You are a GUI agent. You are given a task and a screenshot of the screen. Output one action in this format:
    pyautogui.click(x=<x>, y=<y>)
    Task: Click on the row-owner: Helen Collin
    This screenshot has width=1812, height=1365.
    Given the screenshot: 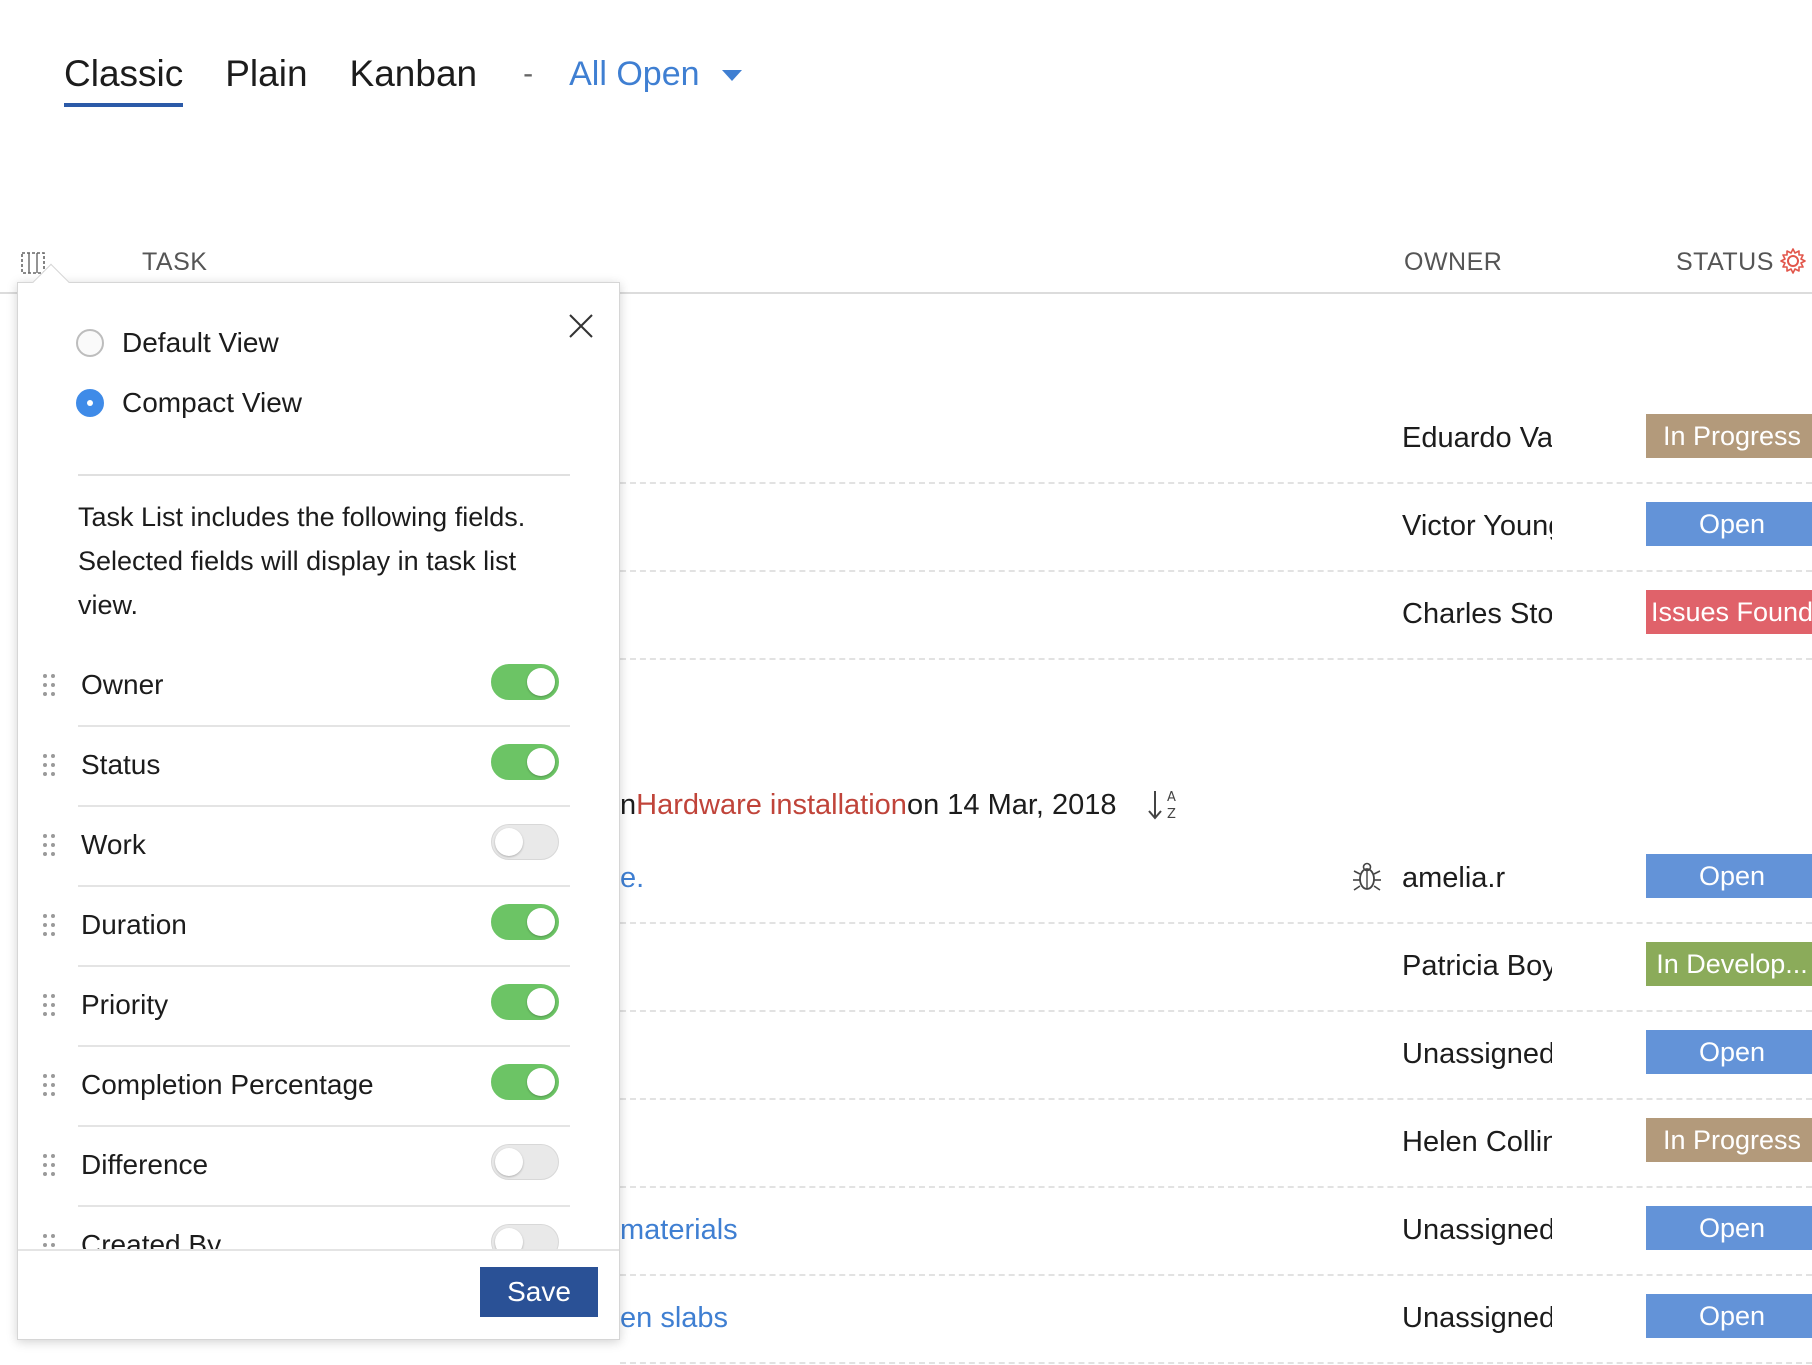 What is the action you would take?
    pyautogui.click(x=1477, y=1142)
    